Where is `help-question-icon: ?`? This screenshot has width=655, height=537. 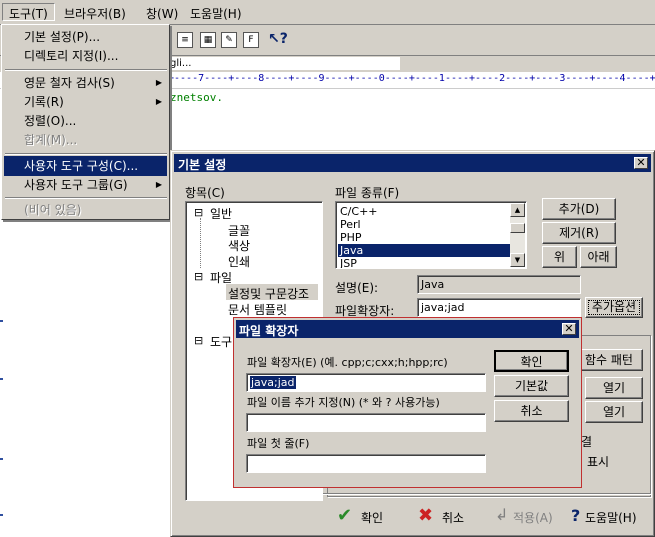
help-question-icon: ? is located at coordinates (576, 515).